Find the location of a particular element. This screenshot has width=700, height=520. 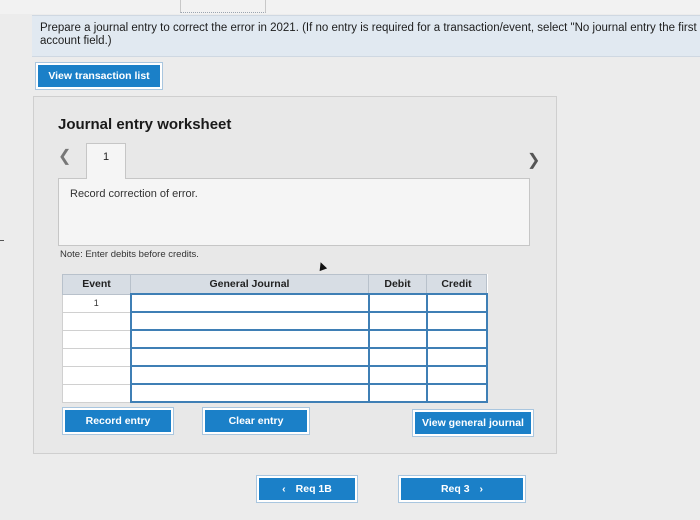

table-row: 1 is located at coordinates (275, 303).